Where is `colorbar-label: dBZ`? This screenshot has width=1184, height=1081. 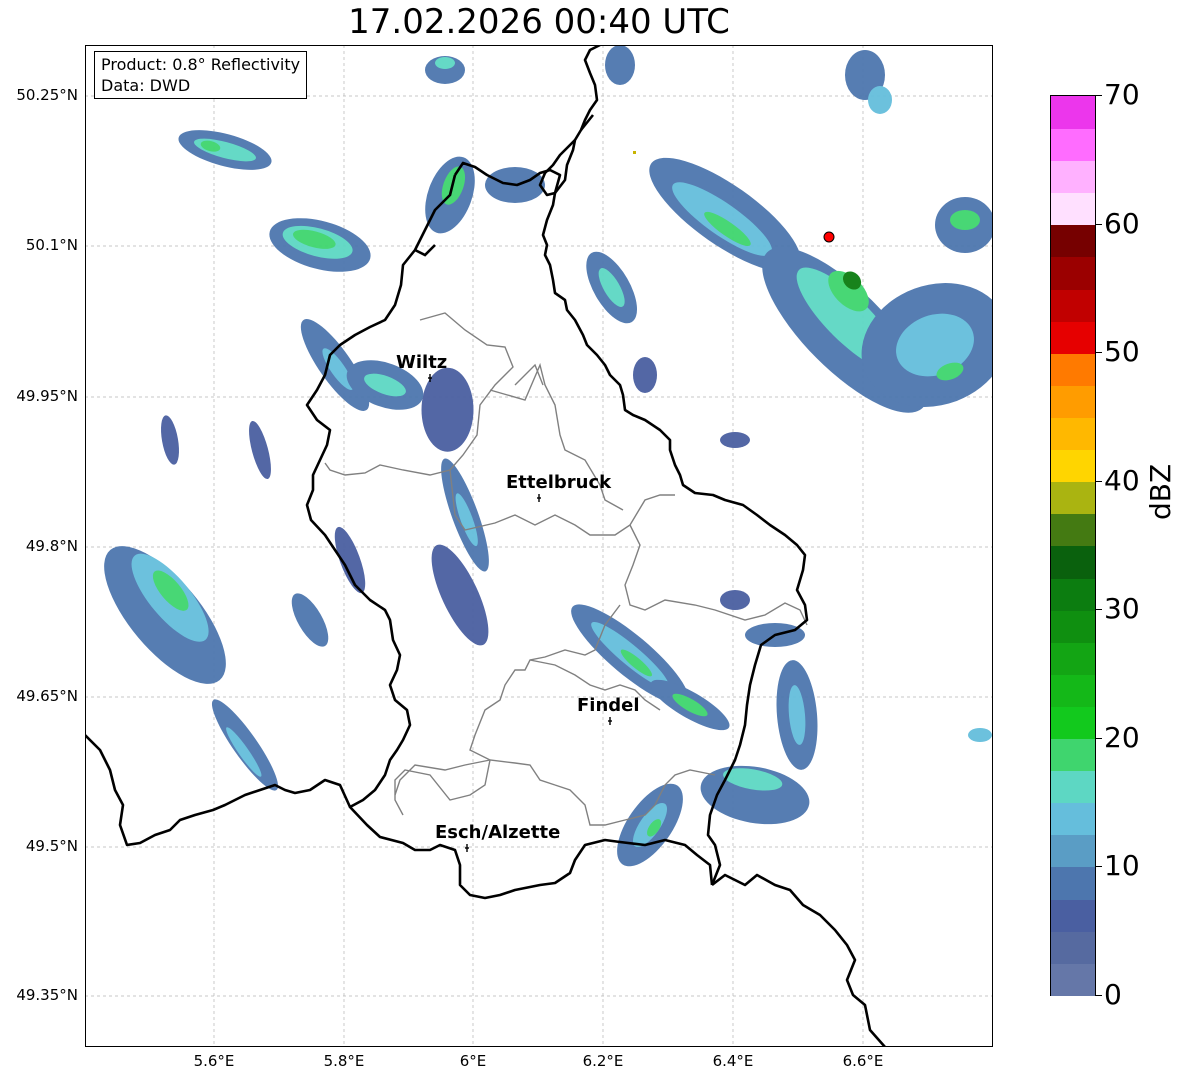
colorbar-label: dBZ is located at coordinates (1160, 491).